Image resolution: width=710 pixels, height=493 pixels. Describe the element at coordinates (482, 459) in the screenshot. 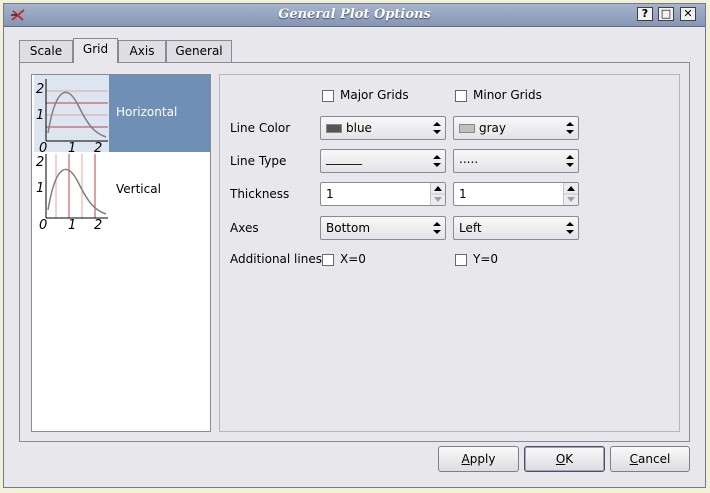

I see `apply-label: pply` at that location.